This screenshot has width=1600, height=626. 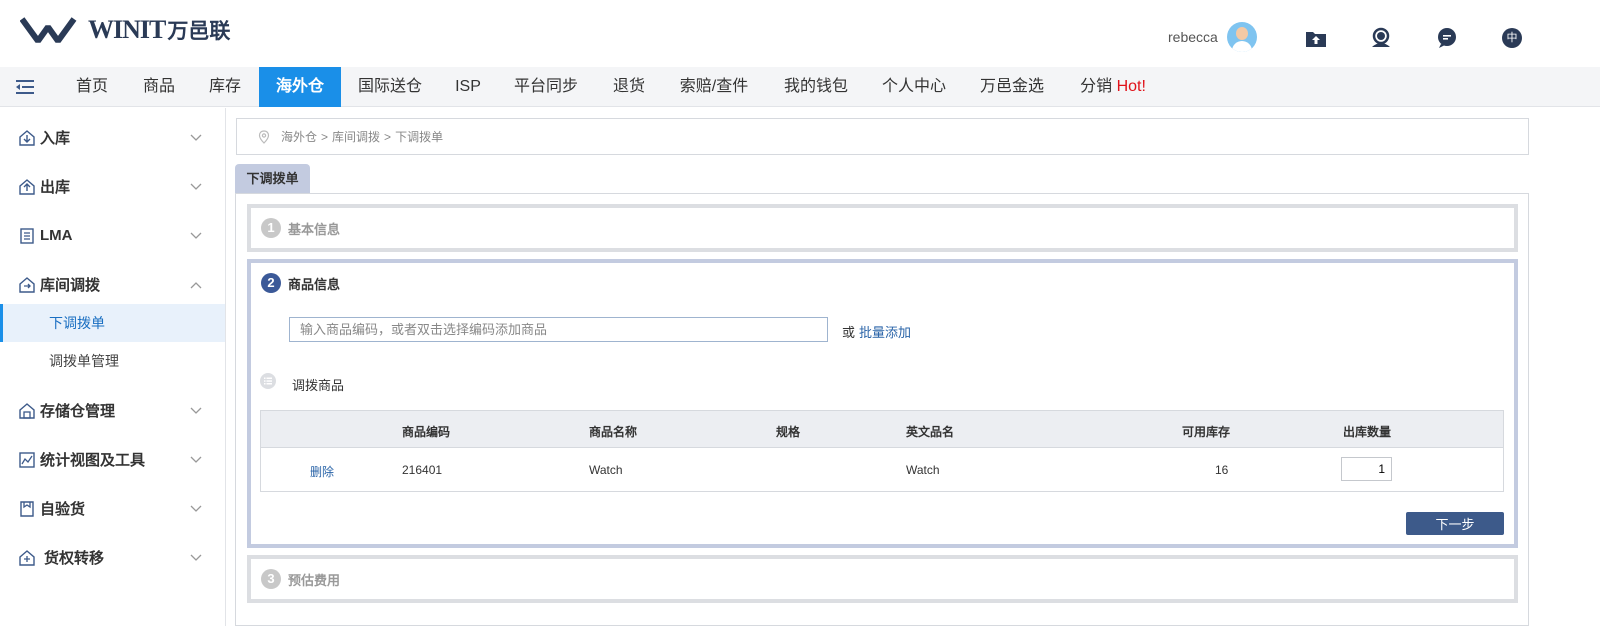 What do you see at coordinates (930, 432) in the screenshot?
I see `th-en-name: 英文品名` at bounding box center [930, 432].